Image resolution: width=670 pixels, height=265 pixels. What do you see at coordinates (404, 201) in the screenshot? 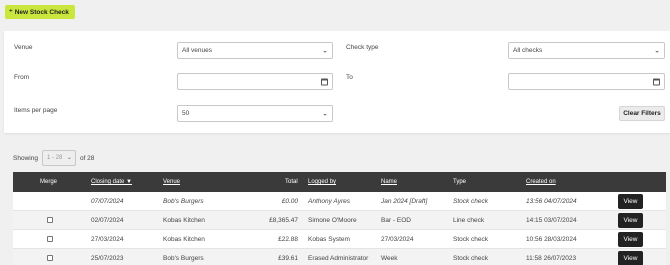
I see `cell-name: Jan 2024 [Draft]` at bounding box center [404, 201].